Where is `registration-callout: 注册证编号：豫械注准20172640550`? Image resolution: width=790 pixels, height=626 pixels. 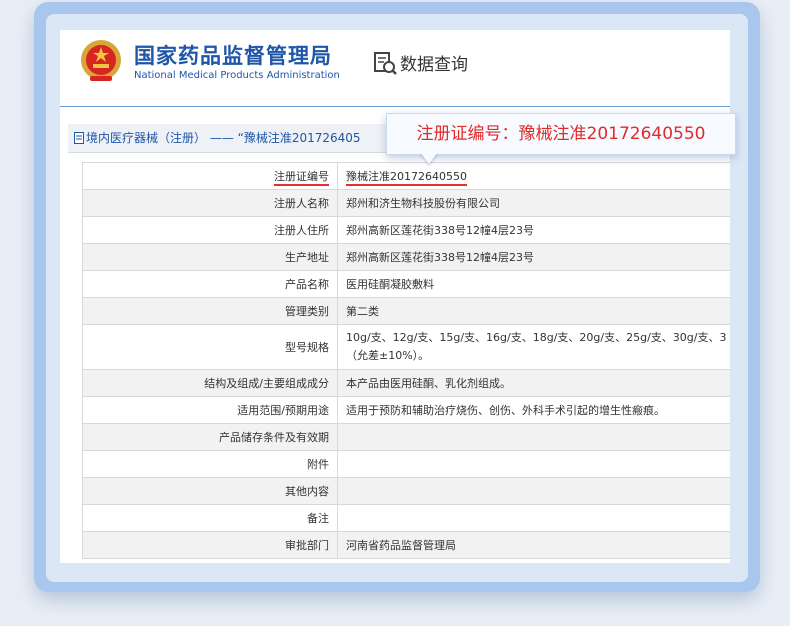
registration-callout: 注册证编号：豫械注准20172640550 is located at coordinates (561, 134).